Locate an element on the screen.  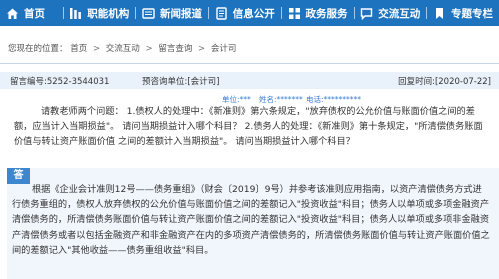
nav-item-gov-services: 政务服务 is located at coordinates (318, 13).